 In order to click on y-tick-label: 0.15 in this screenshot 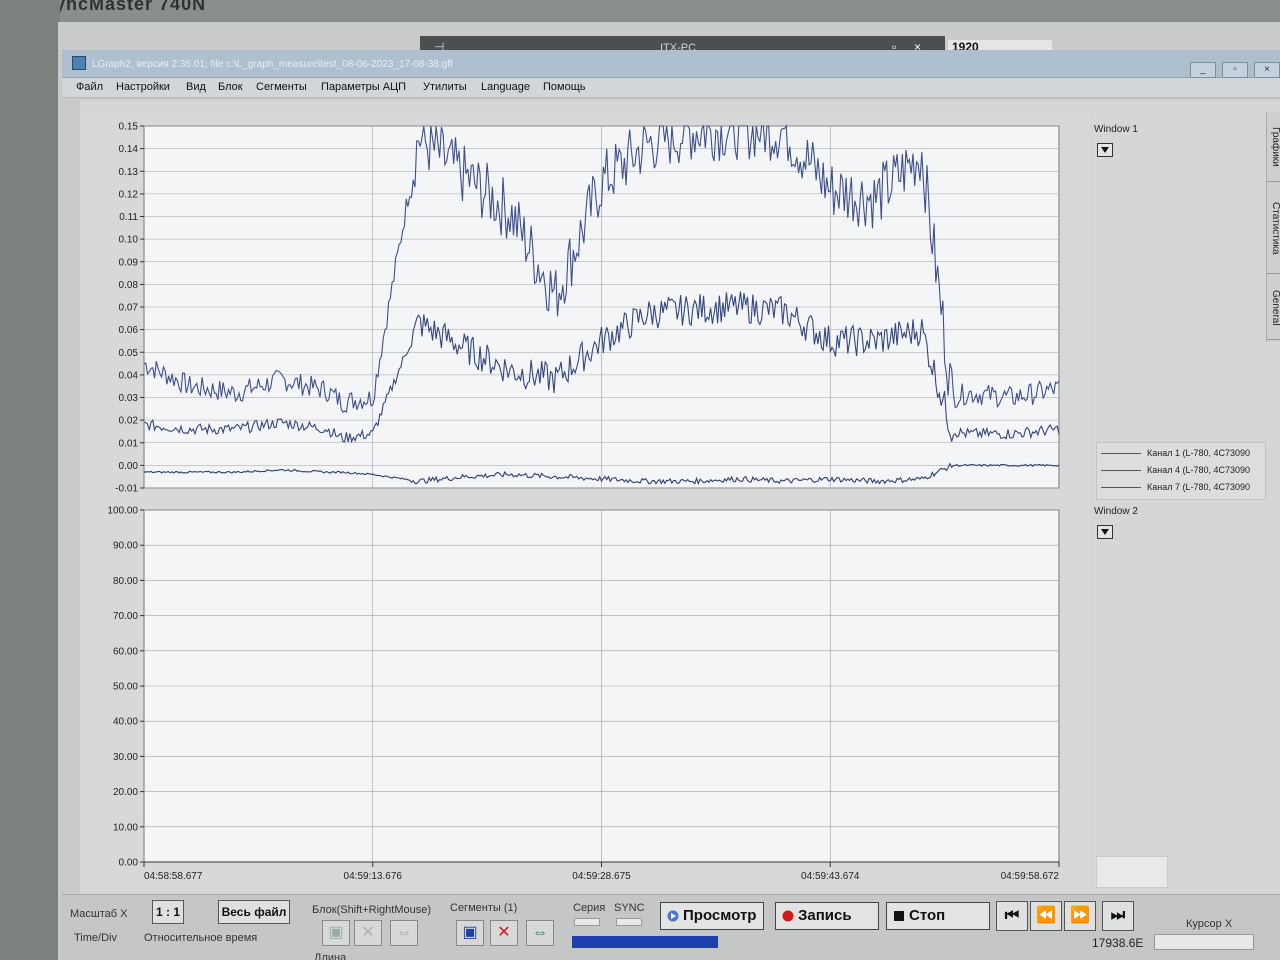, I will do `click(129, 127)`.